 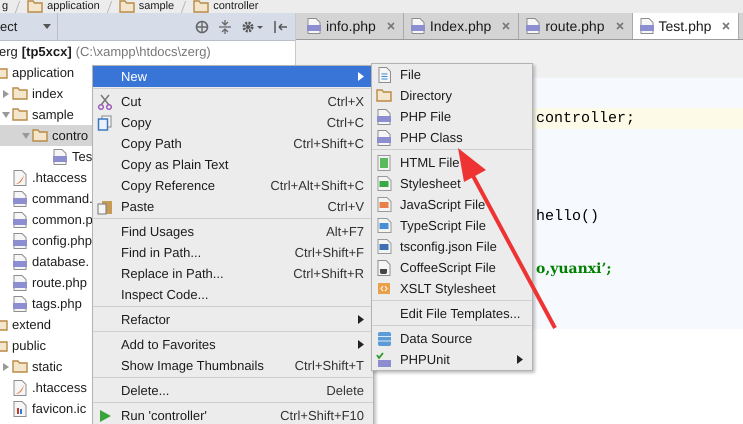 What do you see at coordinates (62, 219) in the screenshot?
I see `file-name: common.p` at bounding box center [62, 219].